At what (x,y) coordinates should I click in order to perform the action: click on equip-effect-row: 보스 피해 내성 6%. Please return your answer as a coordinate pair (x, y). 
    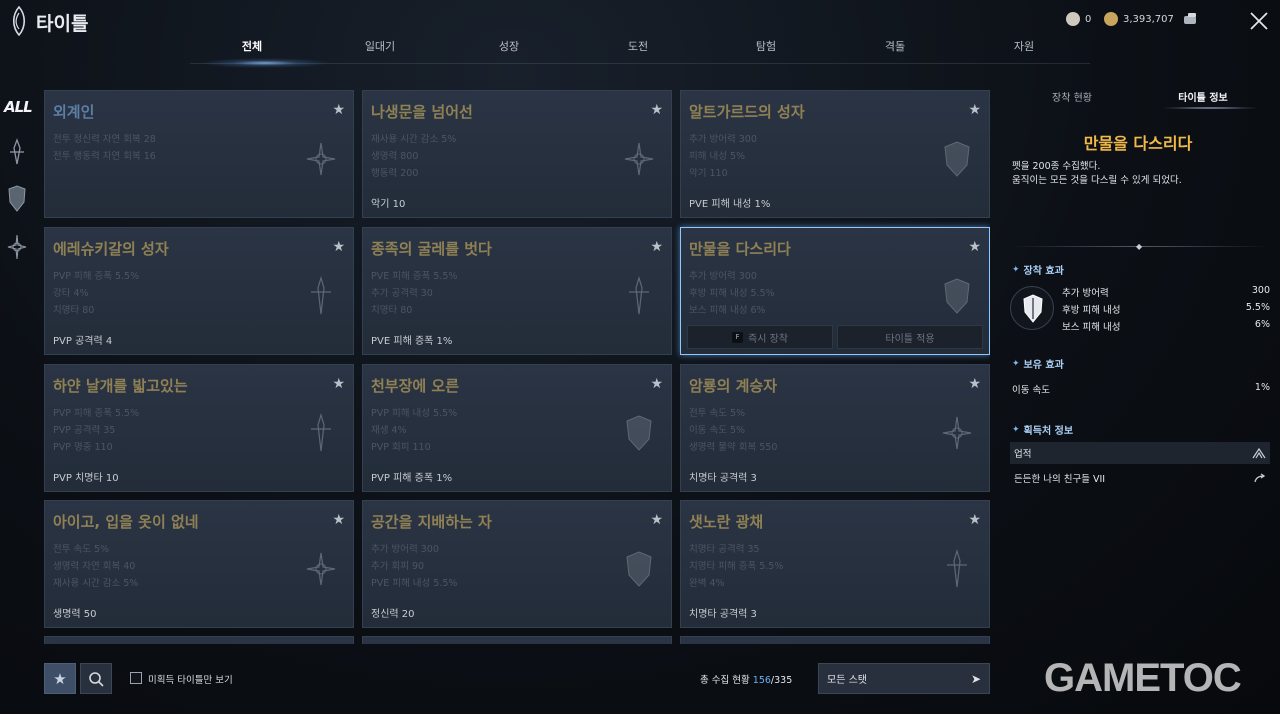
    Looking at the image, I should click on (1166, 326).